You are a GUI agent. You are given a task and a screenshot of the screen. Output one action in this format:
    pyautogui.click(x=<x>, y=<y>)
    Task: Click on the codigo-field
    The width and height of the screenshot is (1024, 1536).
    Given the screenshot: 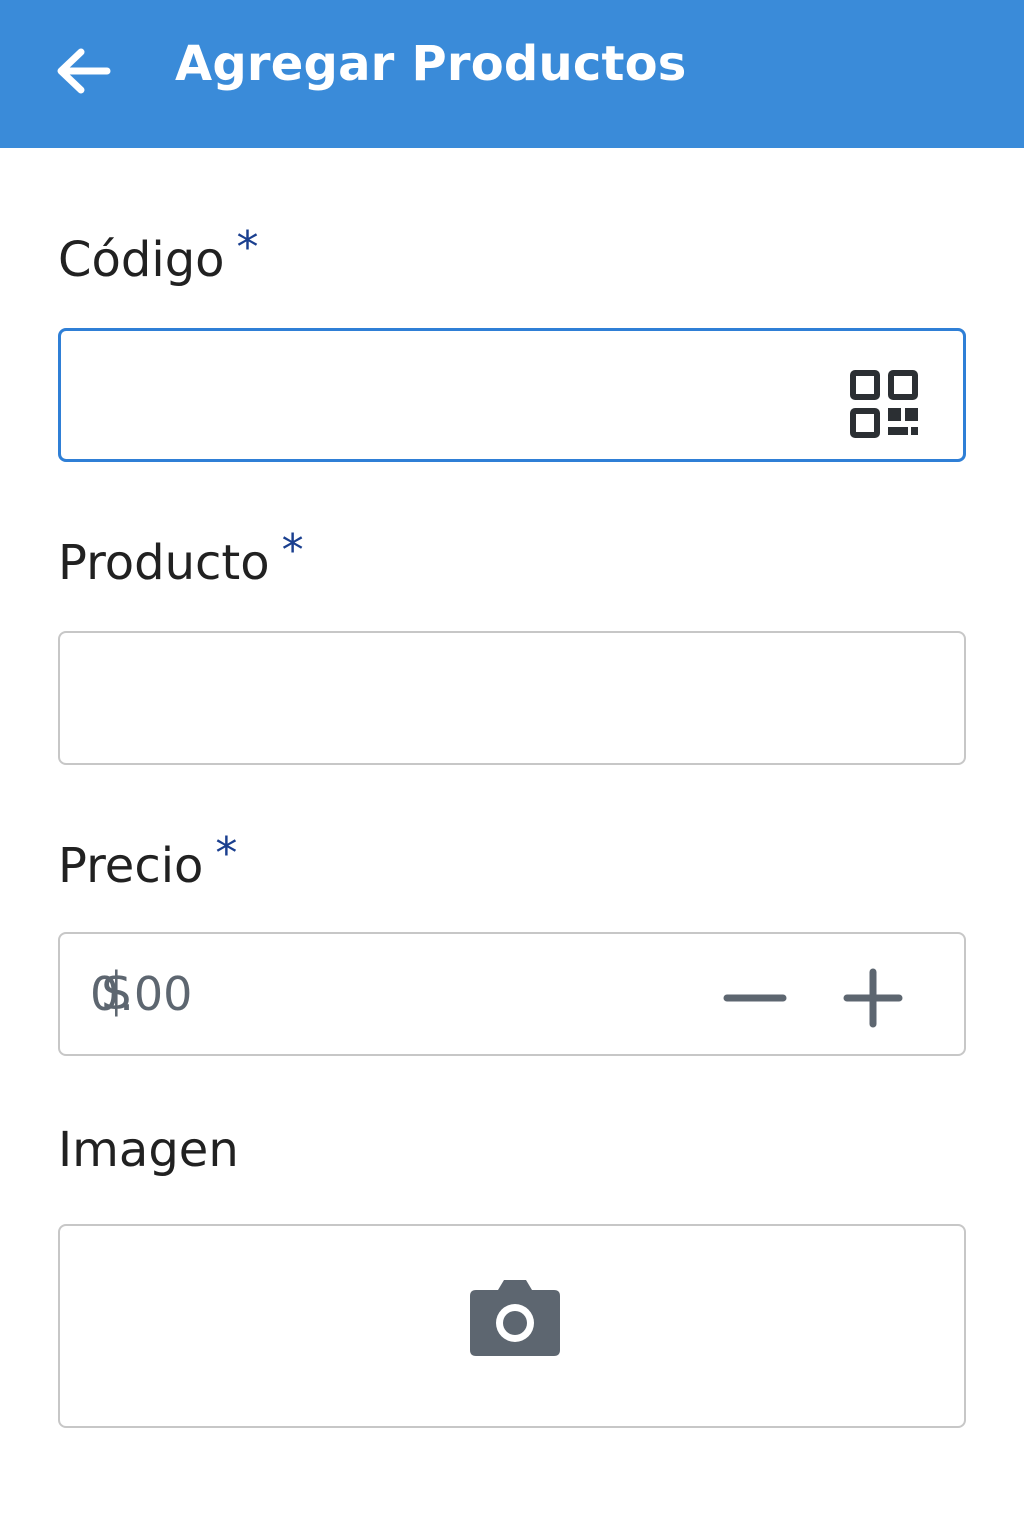 What is the action you would take?
    pyautogui.click(x=512, y=395)
    